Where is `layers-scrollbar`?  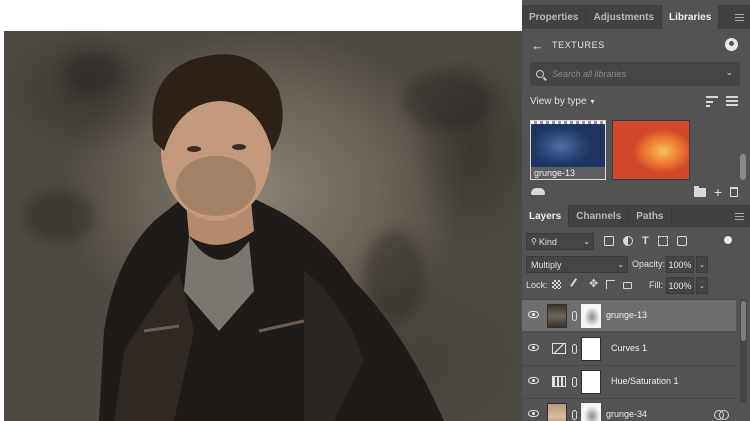
layers-scrollbar is located at coordinates (743, 351).